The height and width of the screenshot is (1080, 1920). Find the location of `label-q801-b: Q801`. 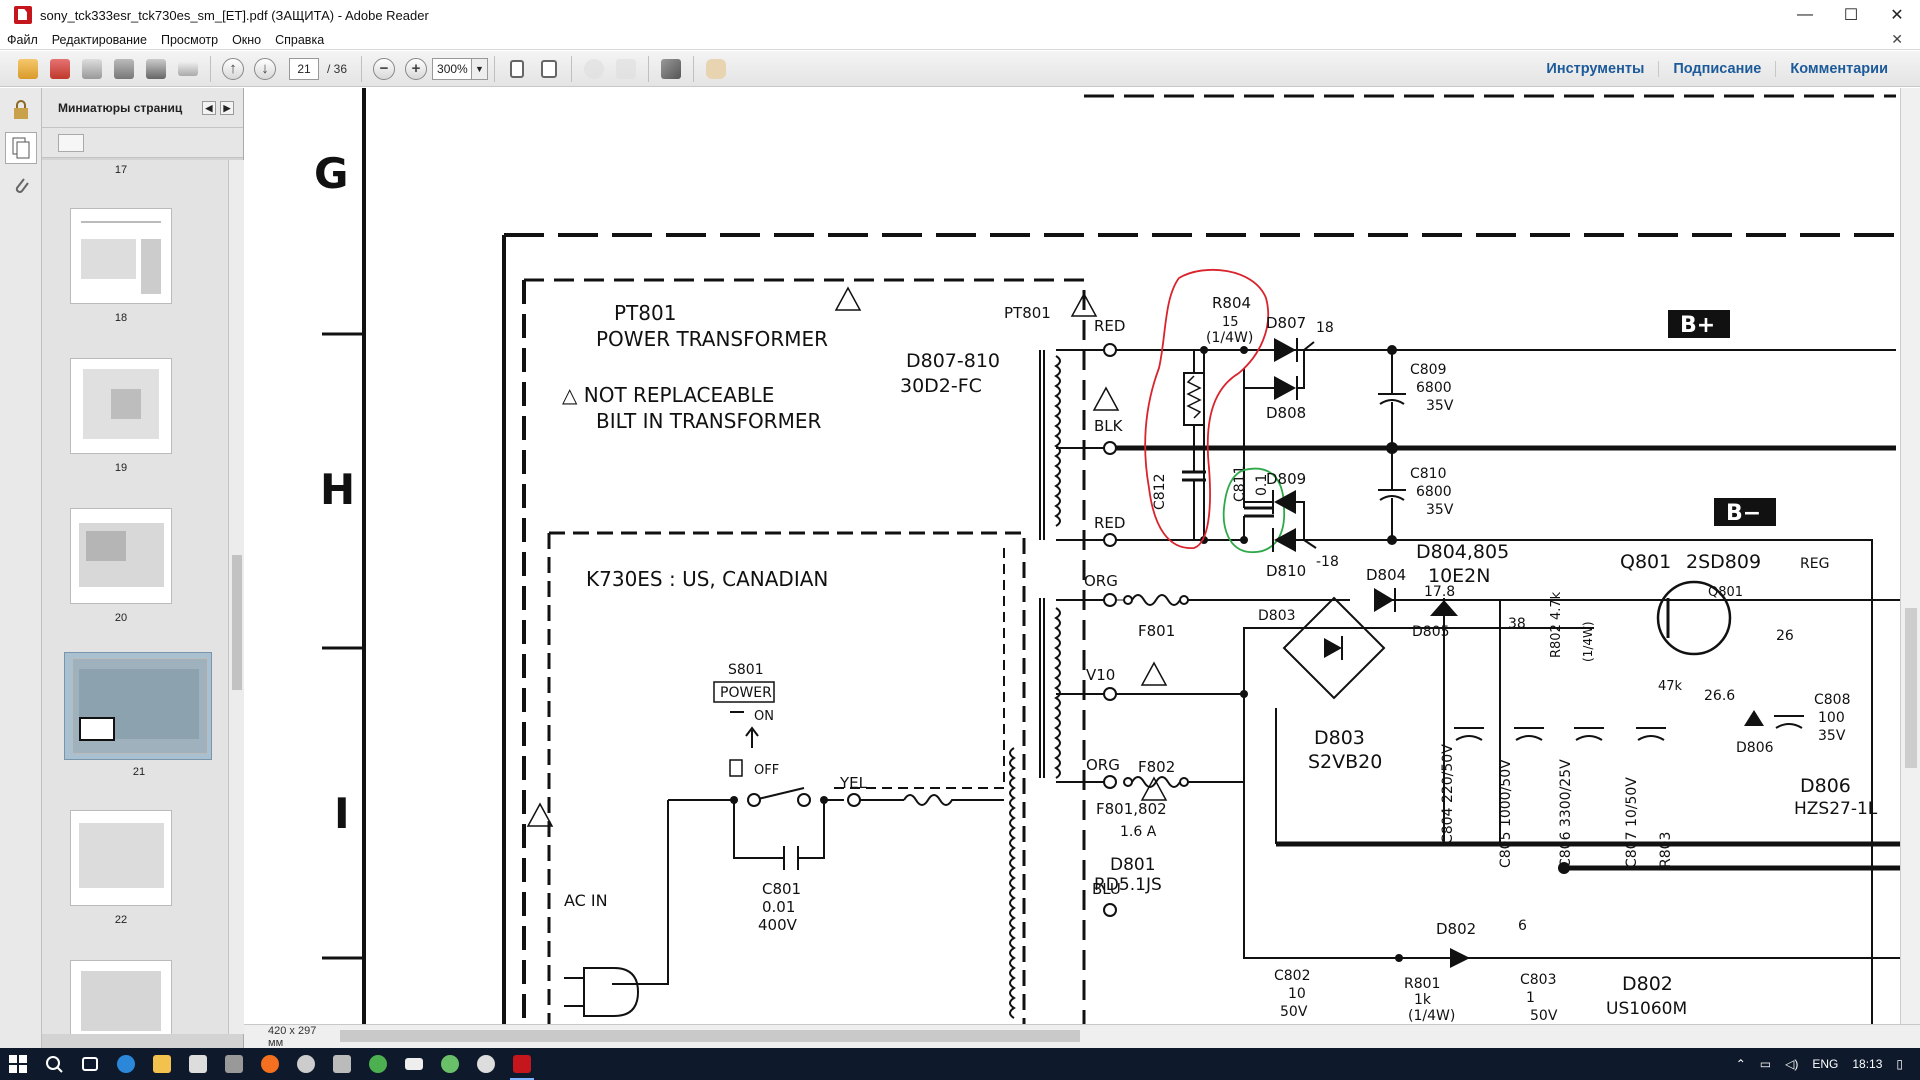

label-q801-b: Q801 is located at coordinates (1725, 592).